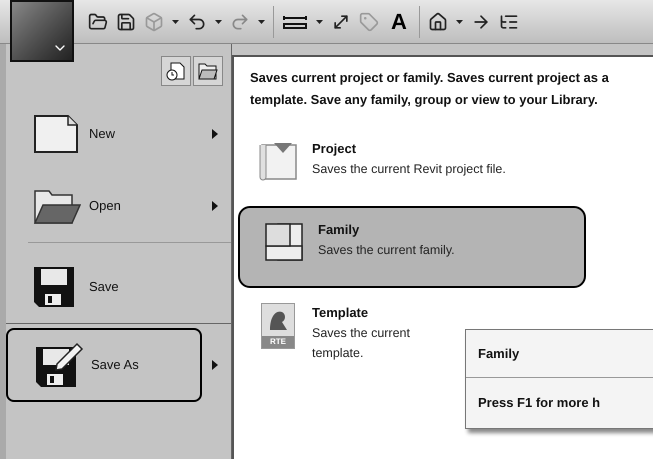 The width and height of the screenshot is (653, 459). What do you see at coordinates (387, 250) in the screenshot?
I see `item-description: Saves the current family.` at bounding box center [387, 250].